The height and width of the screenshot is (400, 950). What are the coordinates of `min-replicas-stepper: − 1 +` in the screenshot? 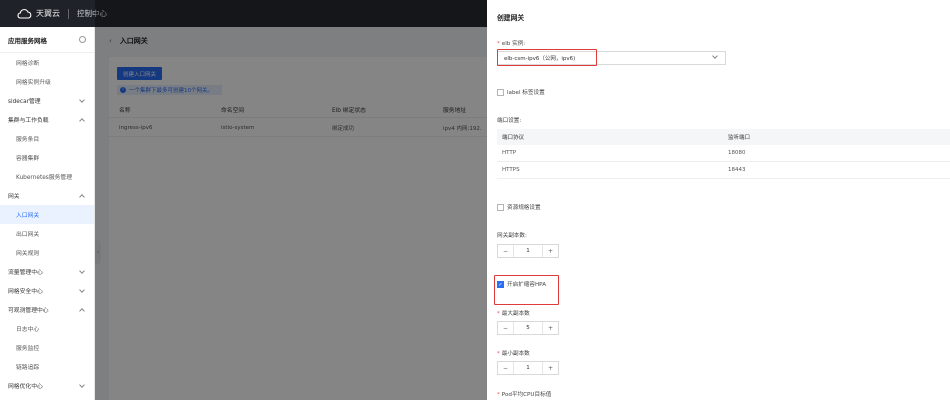 It's located at (528, 368).